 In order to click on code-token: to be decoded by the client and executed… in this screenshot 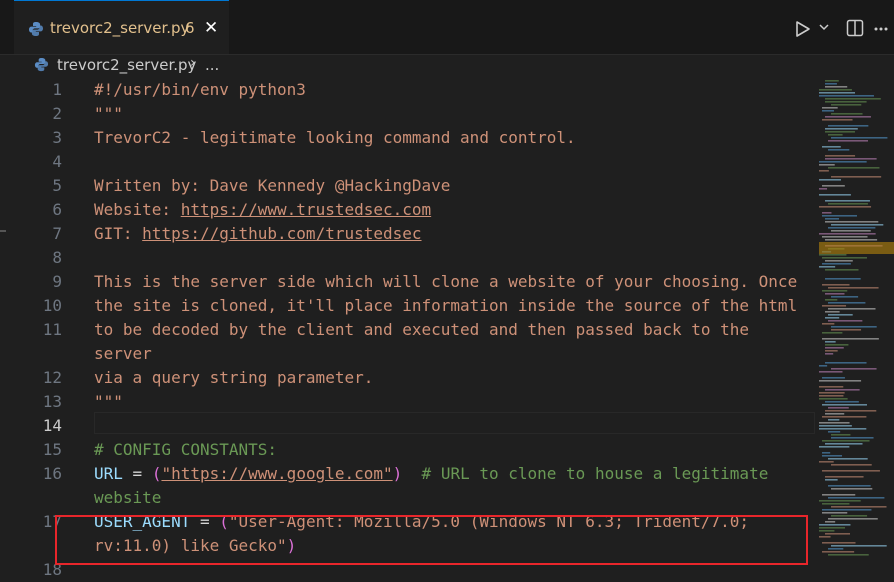, I will do `click(422, 329)`.